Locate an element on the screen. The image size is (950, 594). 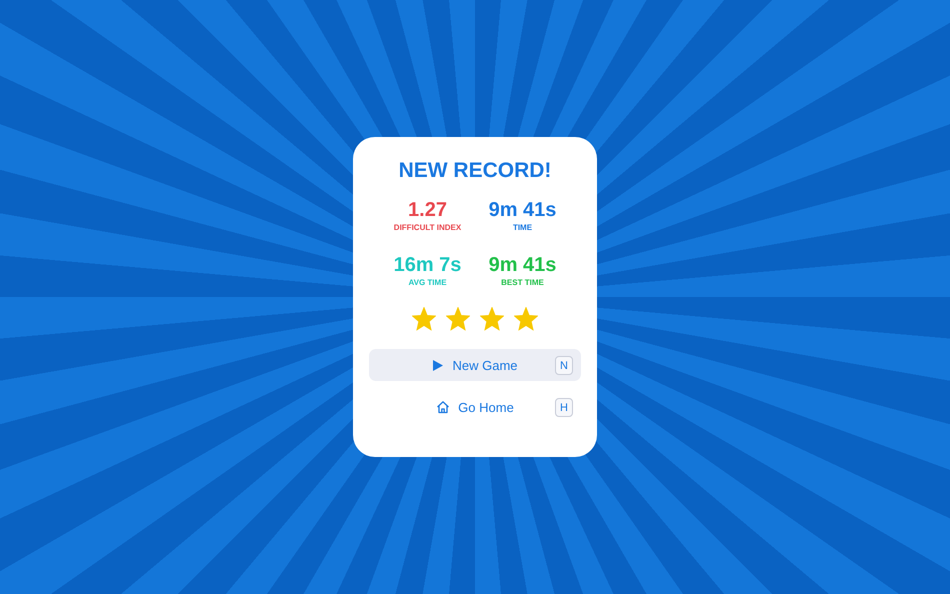
stat-label: BEST TIME is located at coordinates (522, 282).